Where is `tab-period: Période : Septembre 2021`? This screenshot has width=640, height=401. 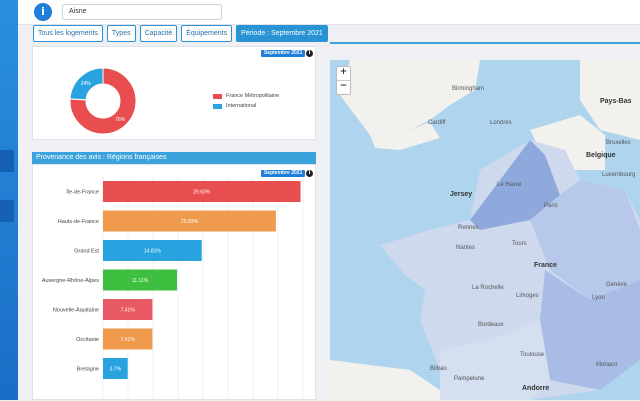 tab-period: Période : Septembre 2021 is located at coordinates (282, 33).